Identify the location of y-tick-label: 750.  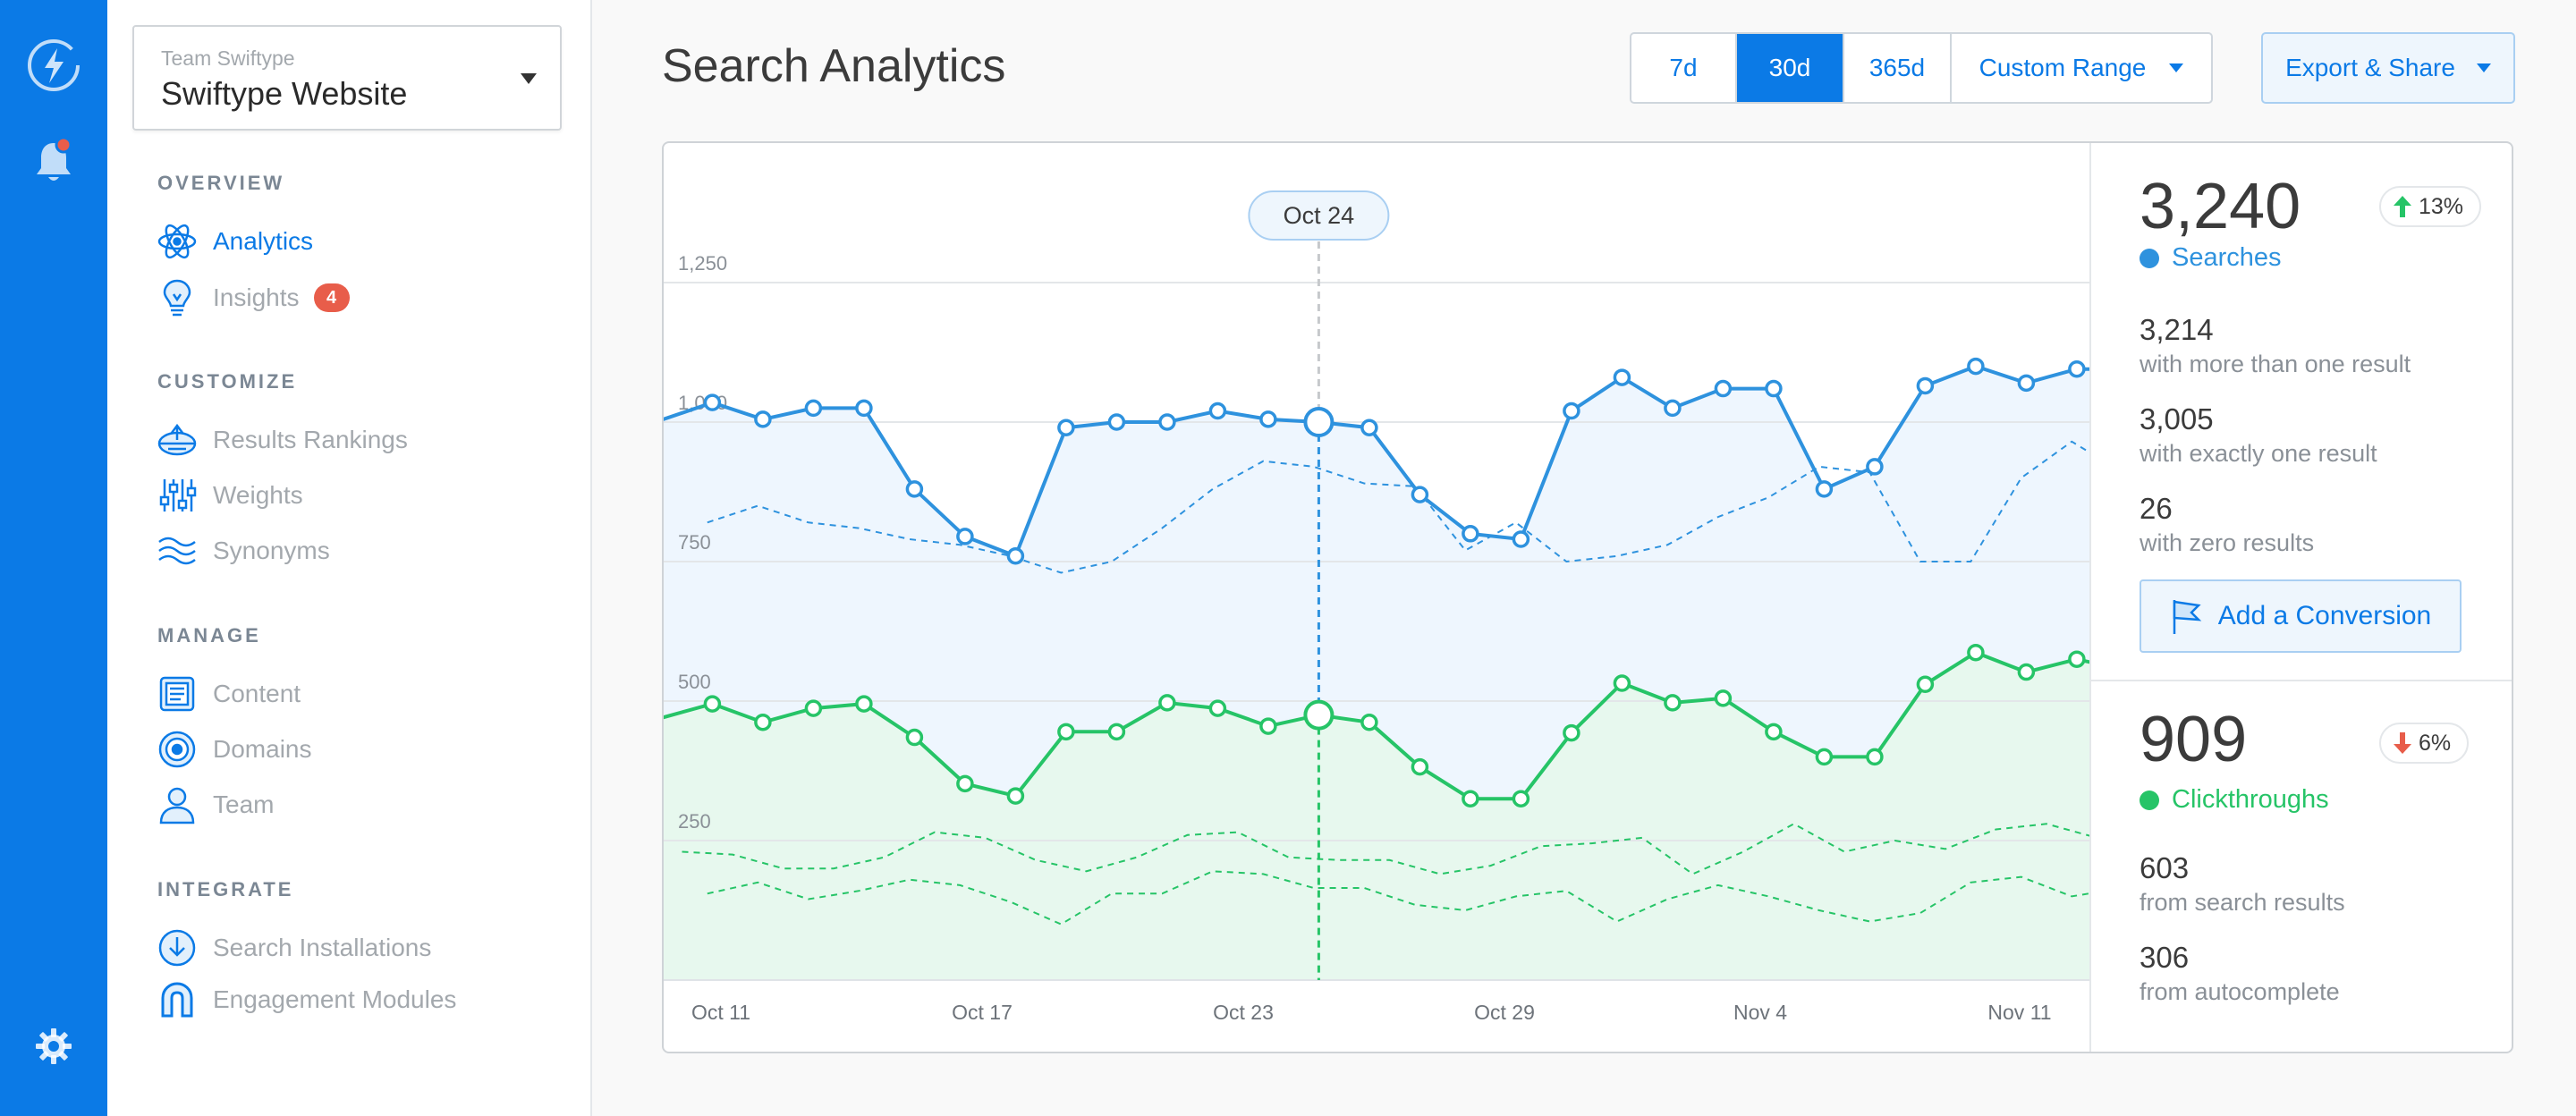
(694, 542).